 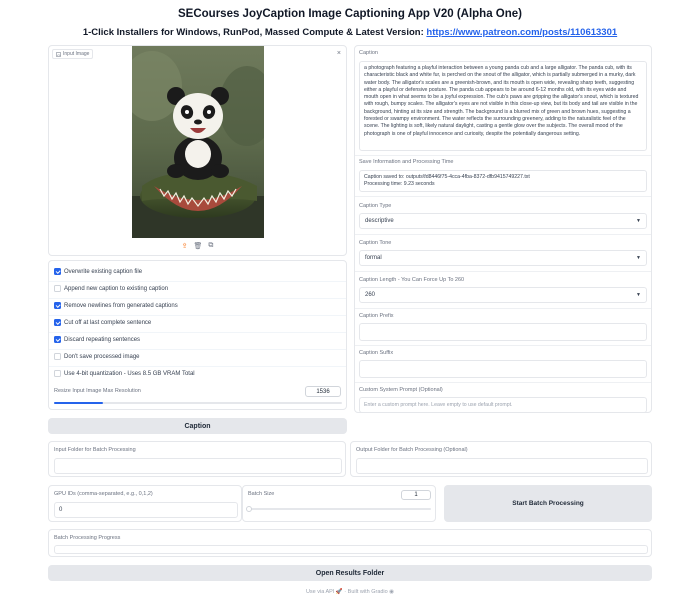 I want to click on slider-handle, so click(x=249, y=509).